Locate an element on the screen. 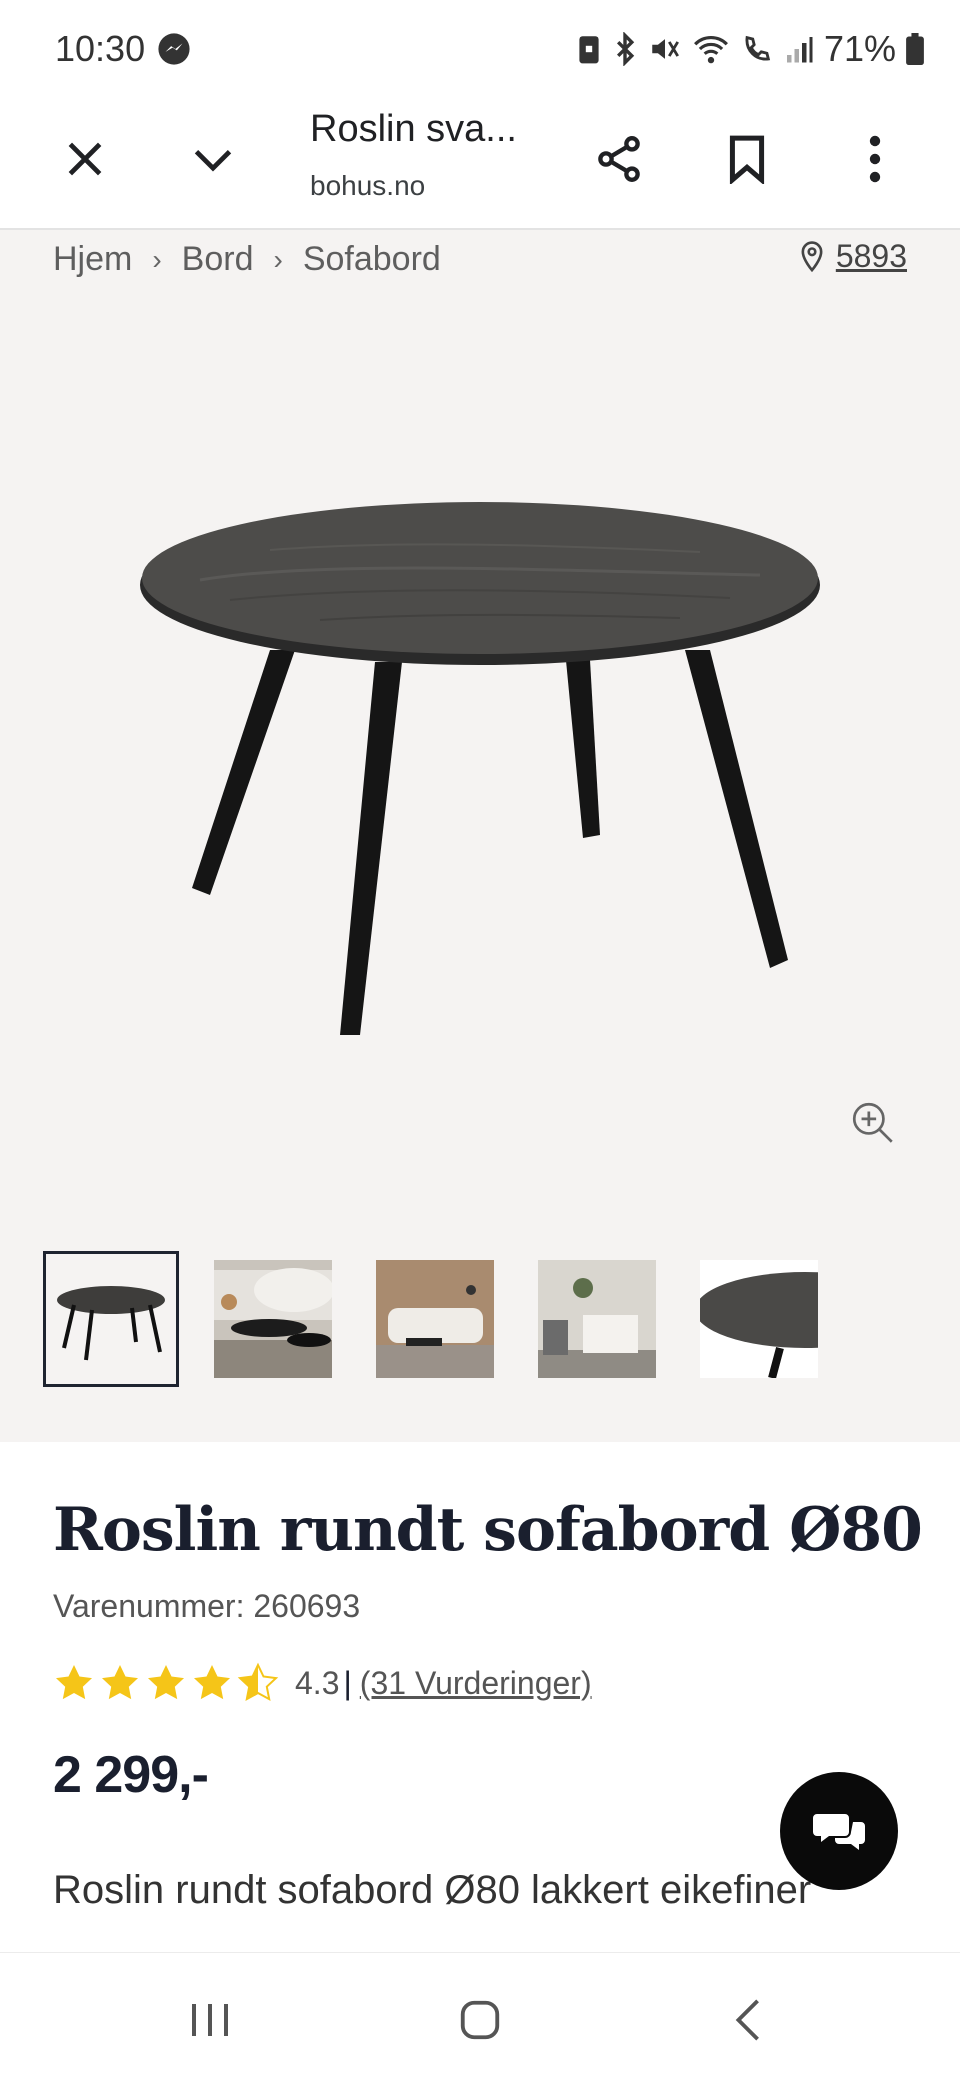 The image size is (960, 2081). thumbnail-strip is located at coordinates (430, 1319).